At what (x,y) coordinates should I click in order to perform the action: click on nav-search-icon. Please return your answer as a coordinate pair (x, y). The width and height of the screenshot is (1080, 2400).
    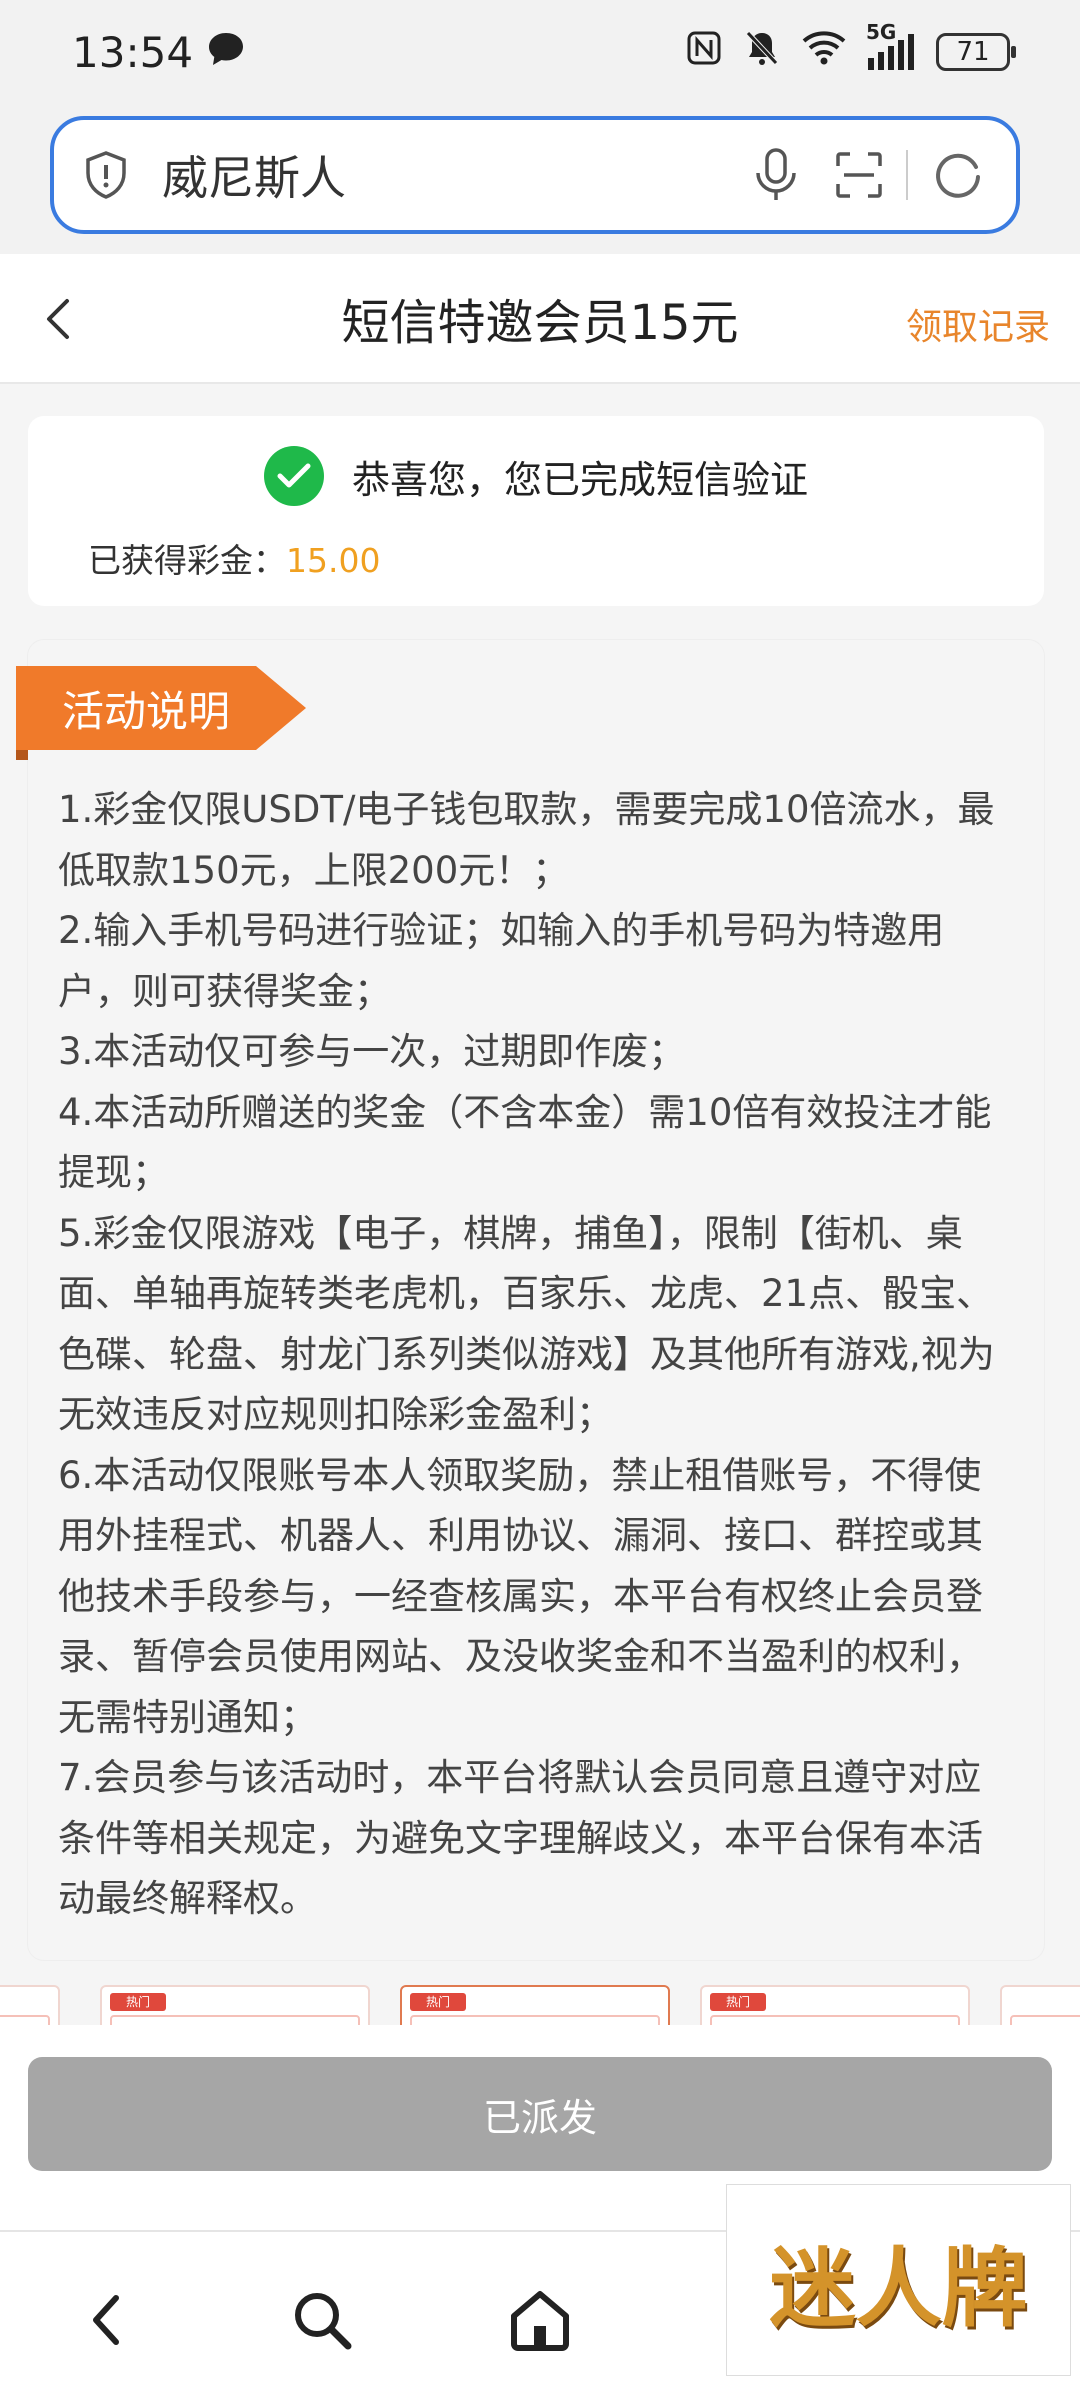
    Looking at the image, I should click on (322, 2320).